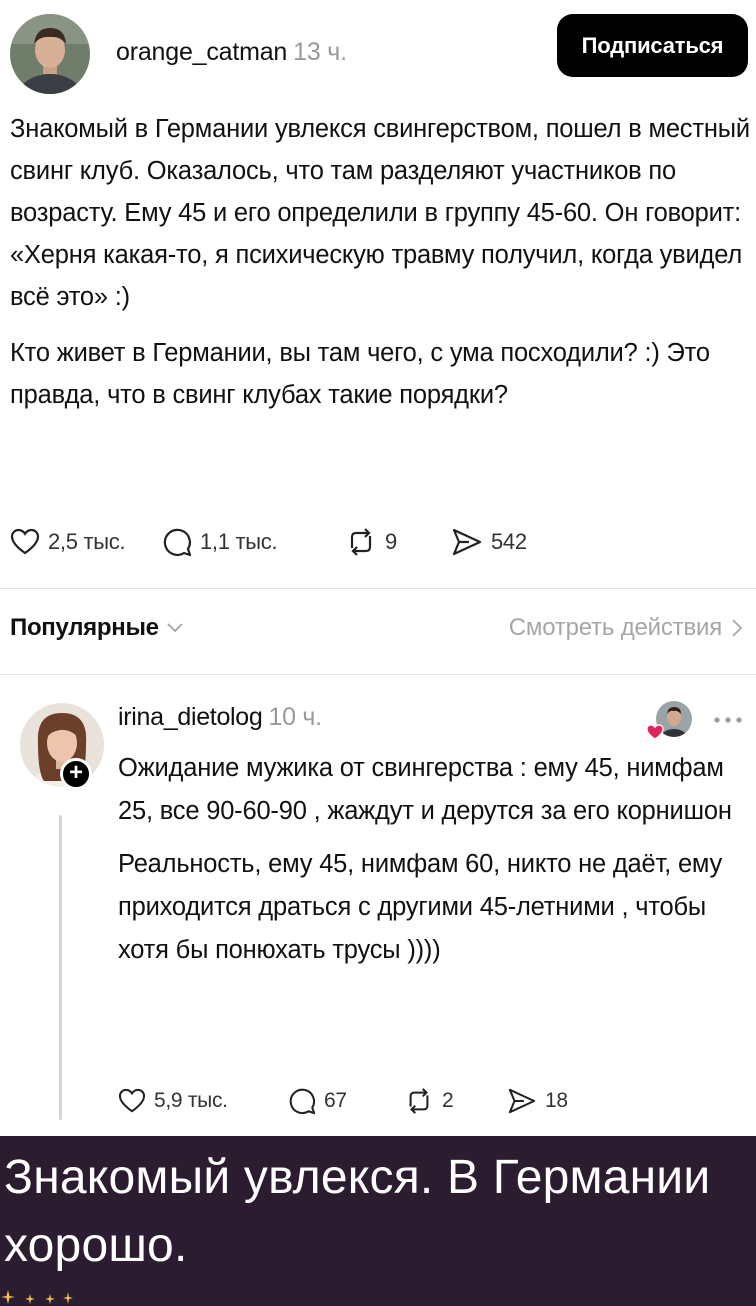  What do you see at coordinates (448, 1100) in the screenshot?
I see `comment-repost-count: 2` at bounding box center [448, 1100].